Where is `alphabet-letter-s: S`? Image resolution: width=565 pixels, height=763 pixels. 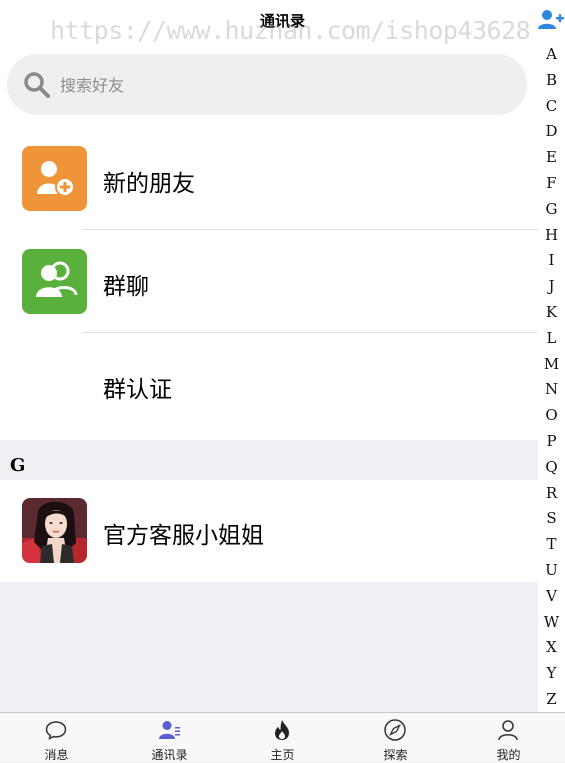 alphabet-letter-s: S is located at coordinates (551, 518).